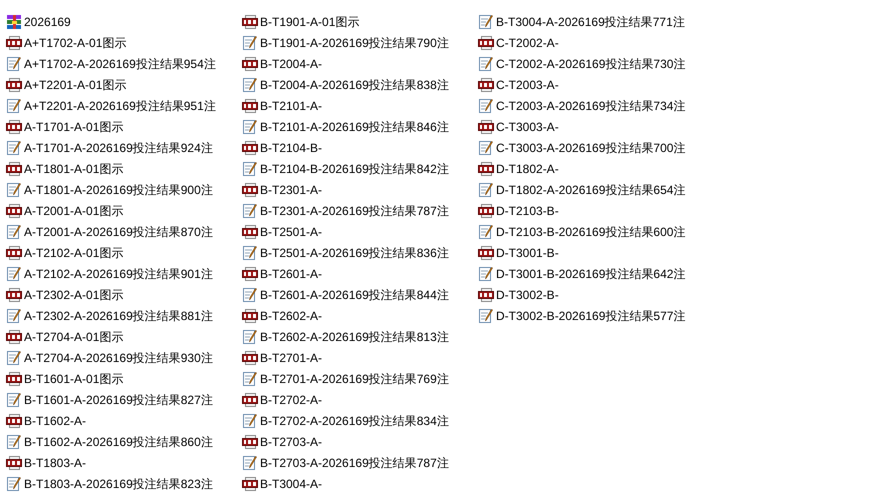 This screenshot has height=504, width=870. What do you see at coordinates (346, 126) in the screenshot?
I see `file-item: B-T2101-A-2026169投注结果846注` at bounding box center [346, 126].